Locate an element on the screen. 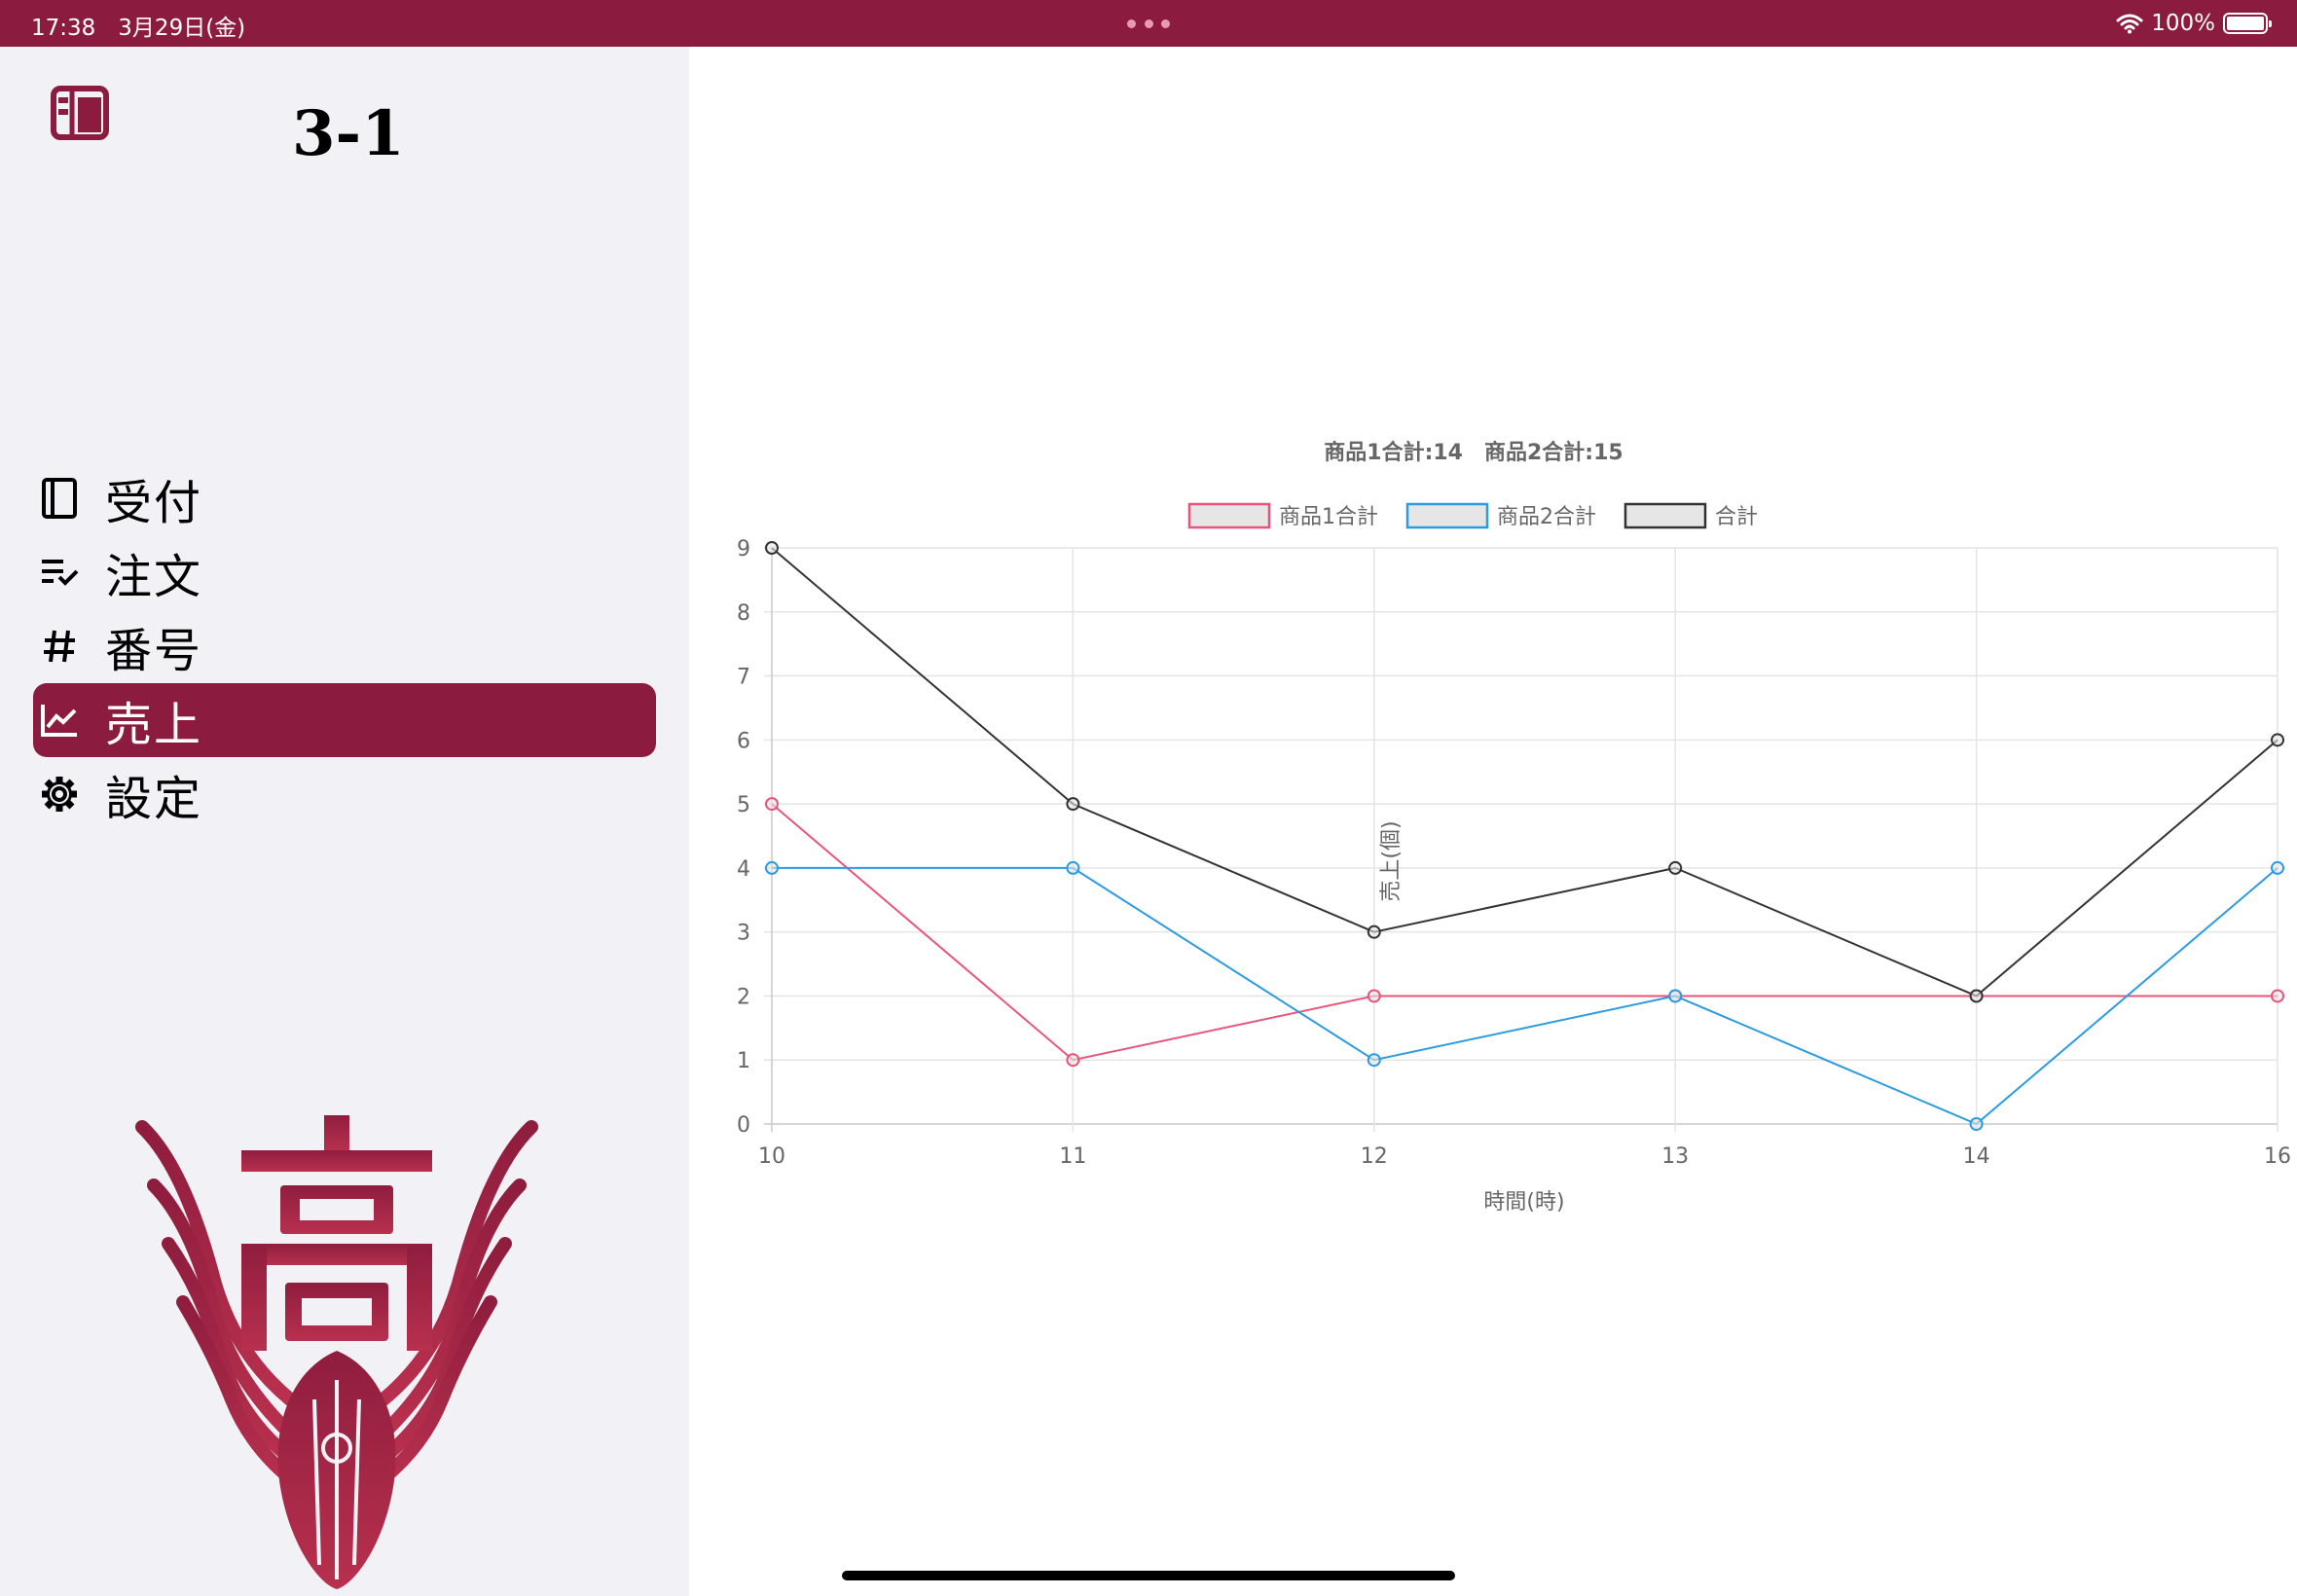 Image resolution: width=2297 pixels, height=1596 pixels. sidebar-item-label: 注文 is located at coordinates (154, 577).